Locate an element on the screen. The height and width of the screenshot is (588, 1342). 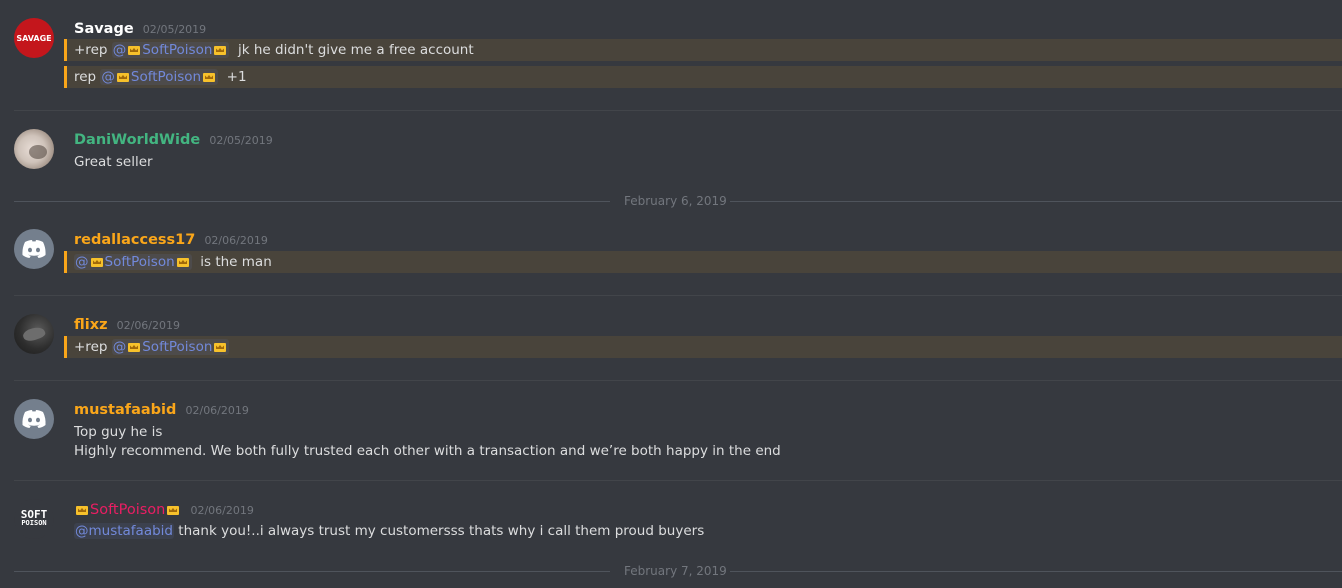
date-divider: February 7, 2019 is located at coordinates (678, 571).